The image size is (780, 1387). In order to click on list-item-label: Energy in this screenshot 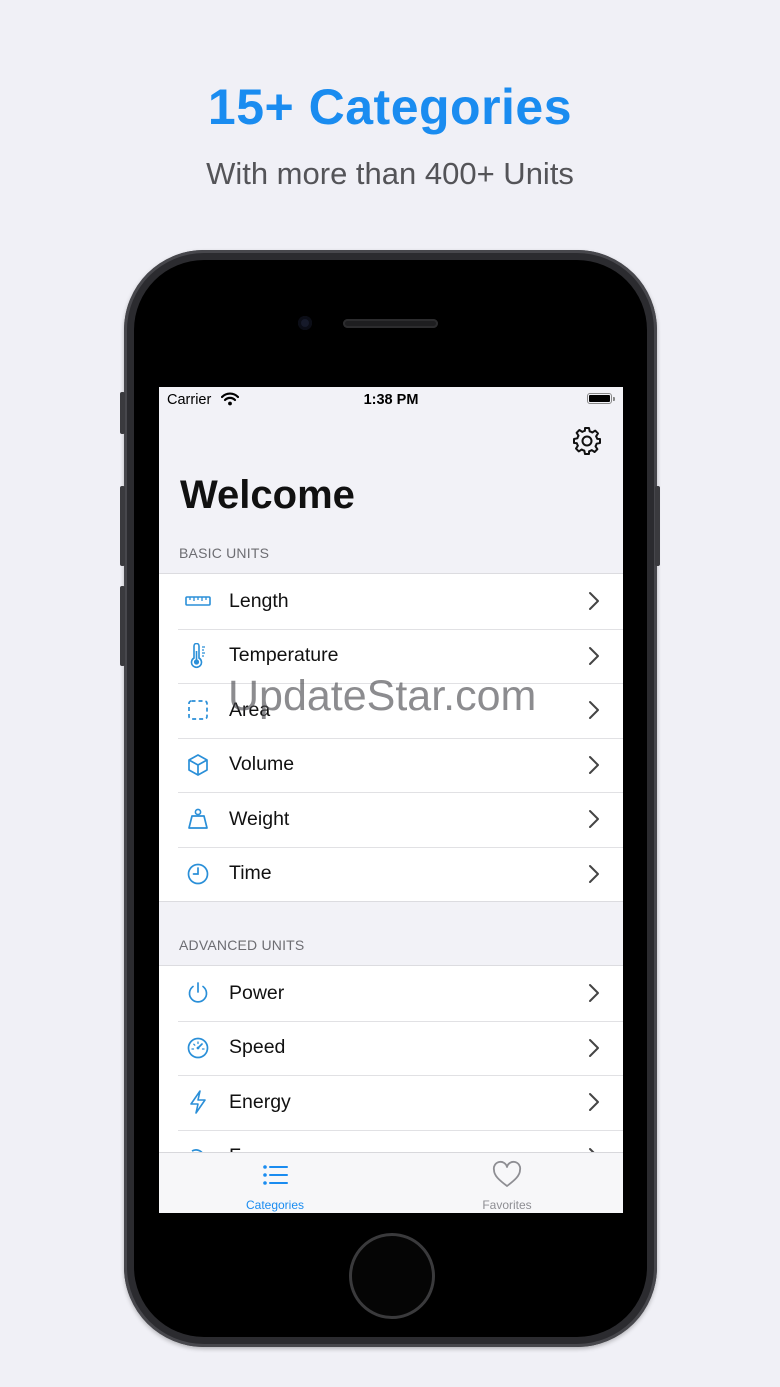, I will do `click(260, 1101)`.